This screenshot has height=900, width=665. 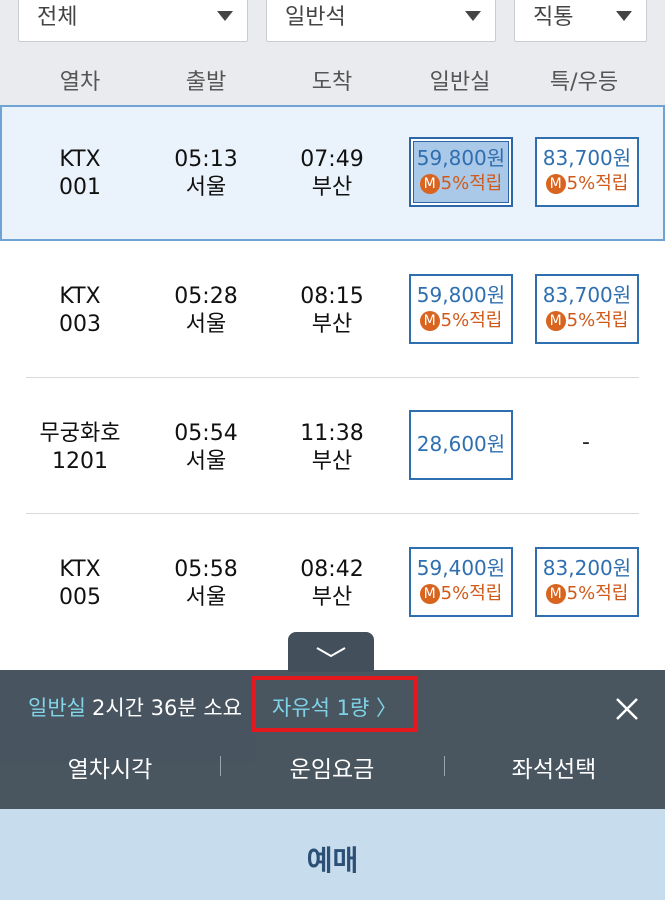 I want to click on column-header-general: 일반실, so click(x=460, y=82).